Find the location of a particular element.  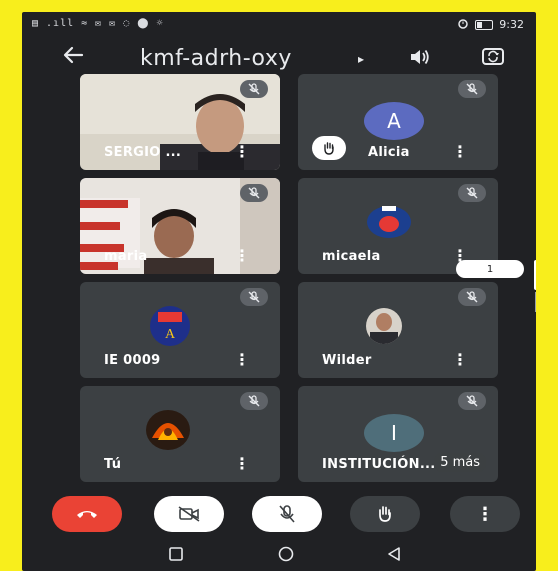

meeting-code: kmf-adrh-oxy is located at coordinates (216, 58).